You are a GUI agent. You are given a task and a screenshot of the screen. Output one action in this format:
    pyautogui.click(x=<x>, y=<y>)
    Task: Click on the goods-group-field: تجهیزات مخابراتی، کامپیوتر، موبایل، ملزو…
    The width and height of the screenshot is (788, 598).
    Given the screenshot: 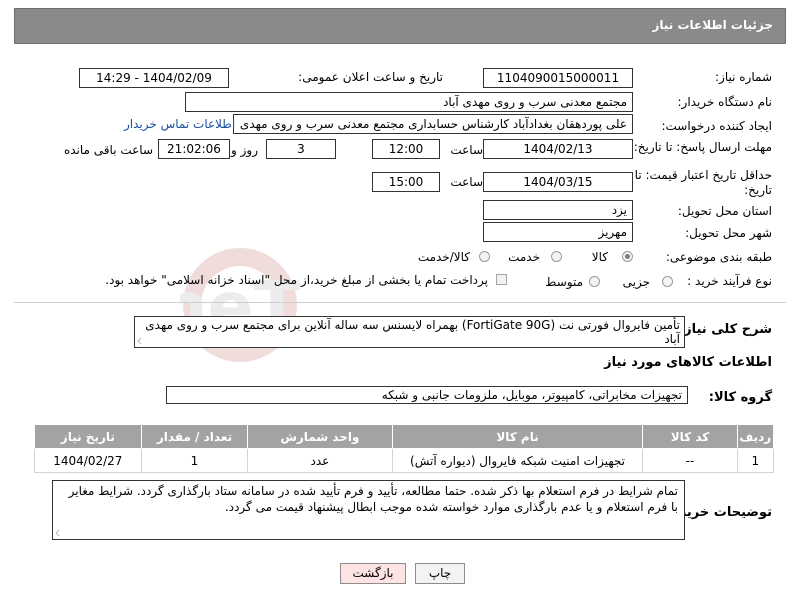 What is the action you would take?
    pyautogui.click(x=427, y=395)
    